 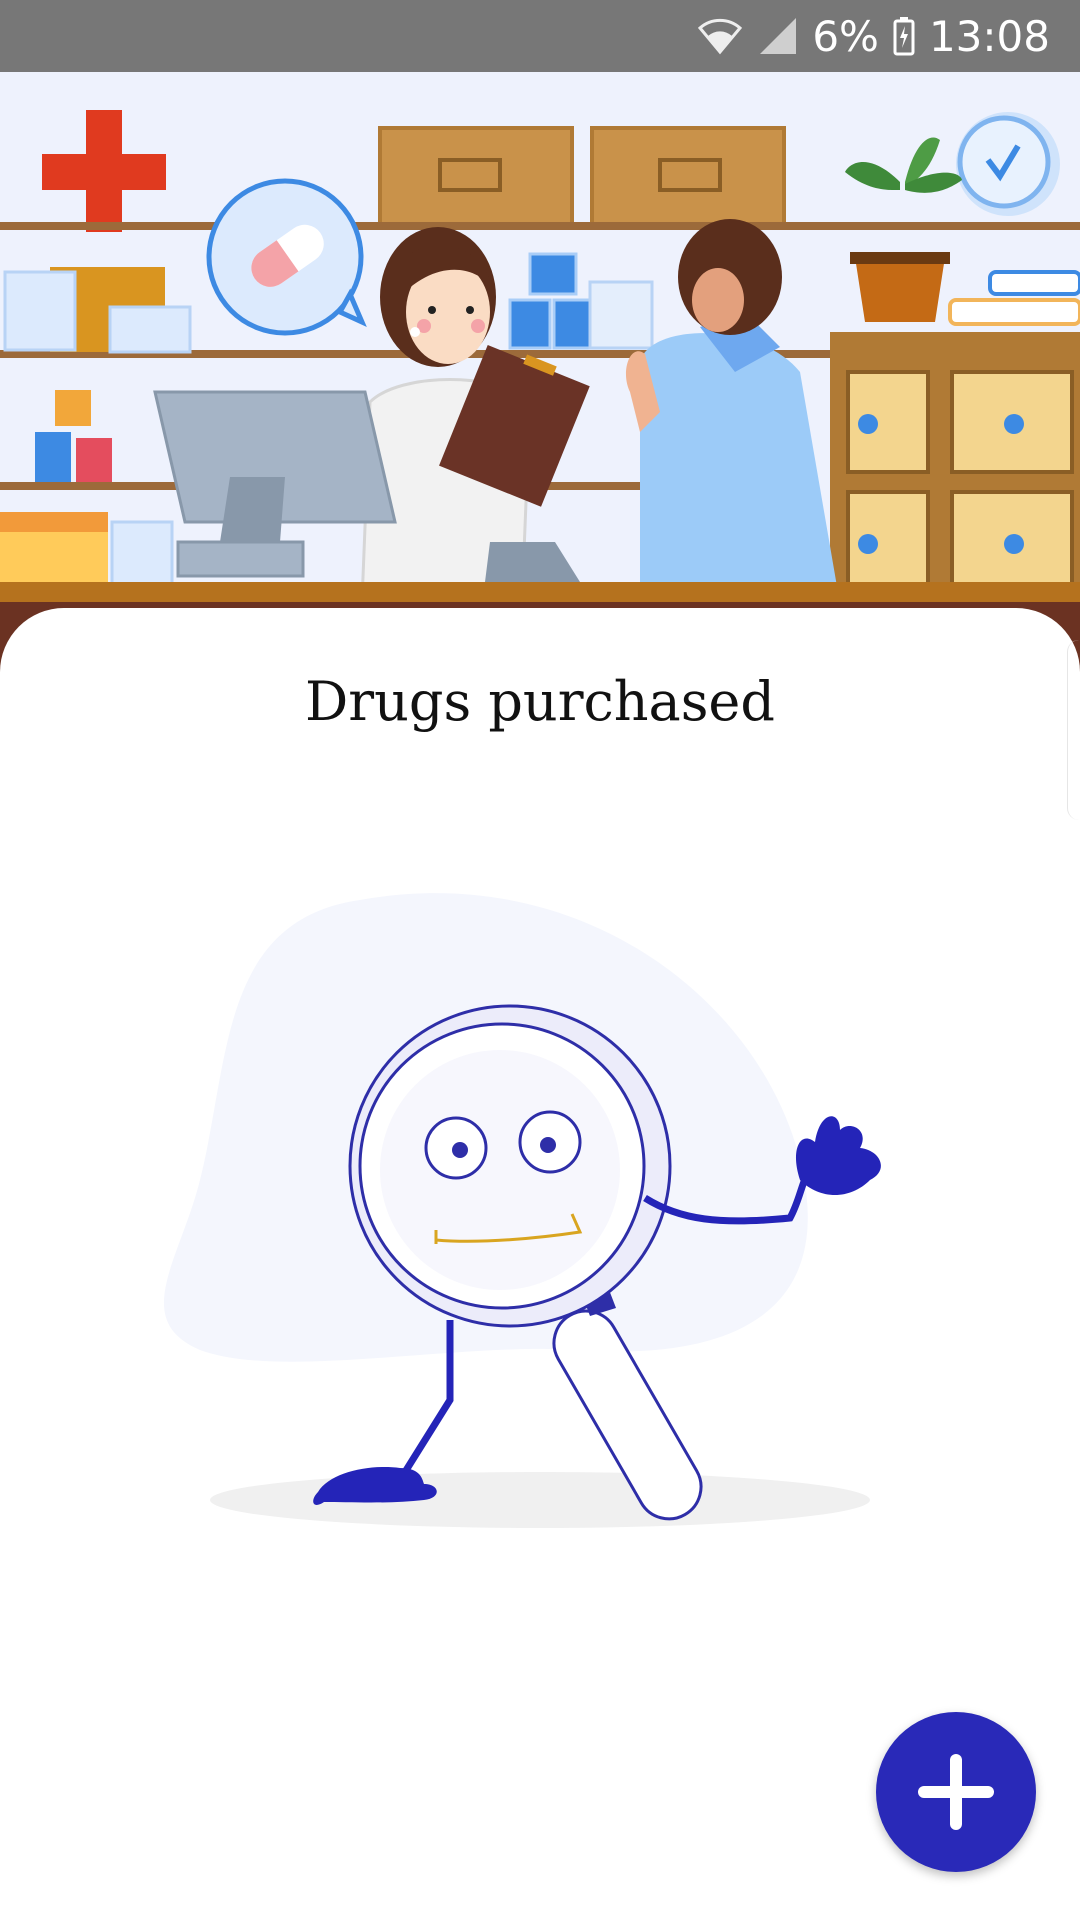 What do you see at coordinates (778, 36) in the screenshot?
I see `signal-icon` at bounding box center [778, 36].